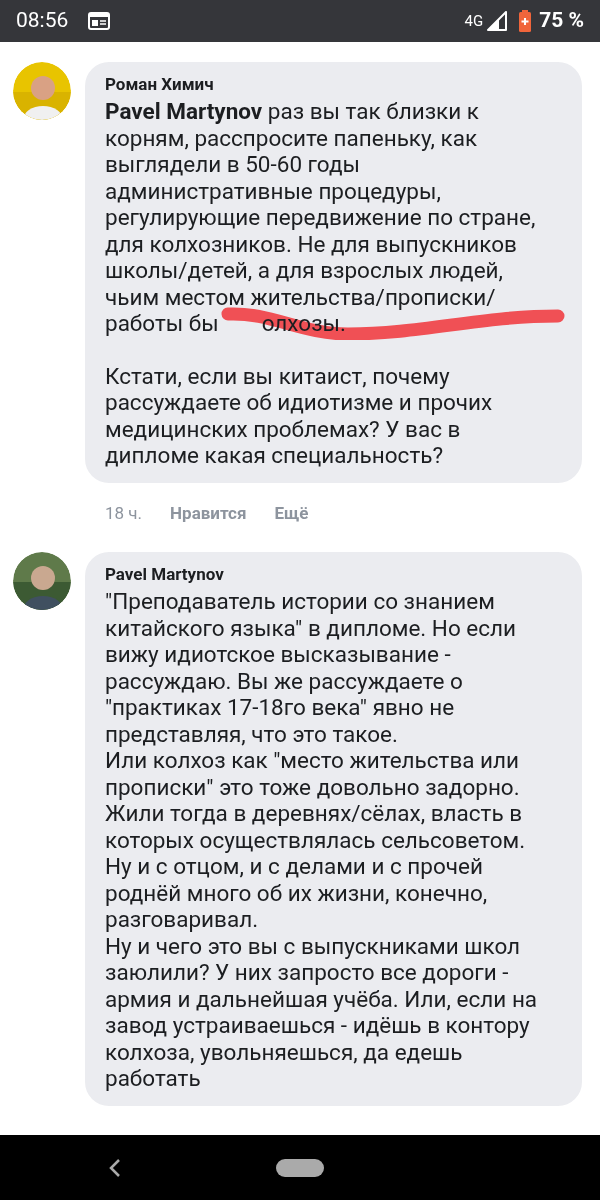 The height and width of the screenshot is (1200, 600). Describe the element at coordinates (42, 21) in the screenshot. I see `clock: 08:56` at that location.